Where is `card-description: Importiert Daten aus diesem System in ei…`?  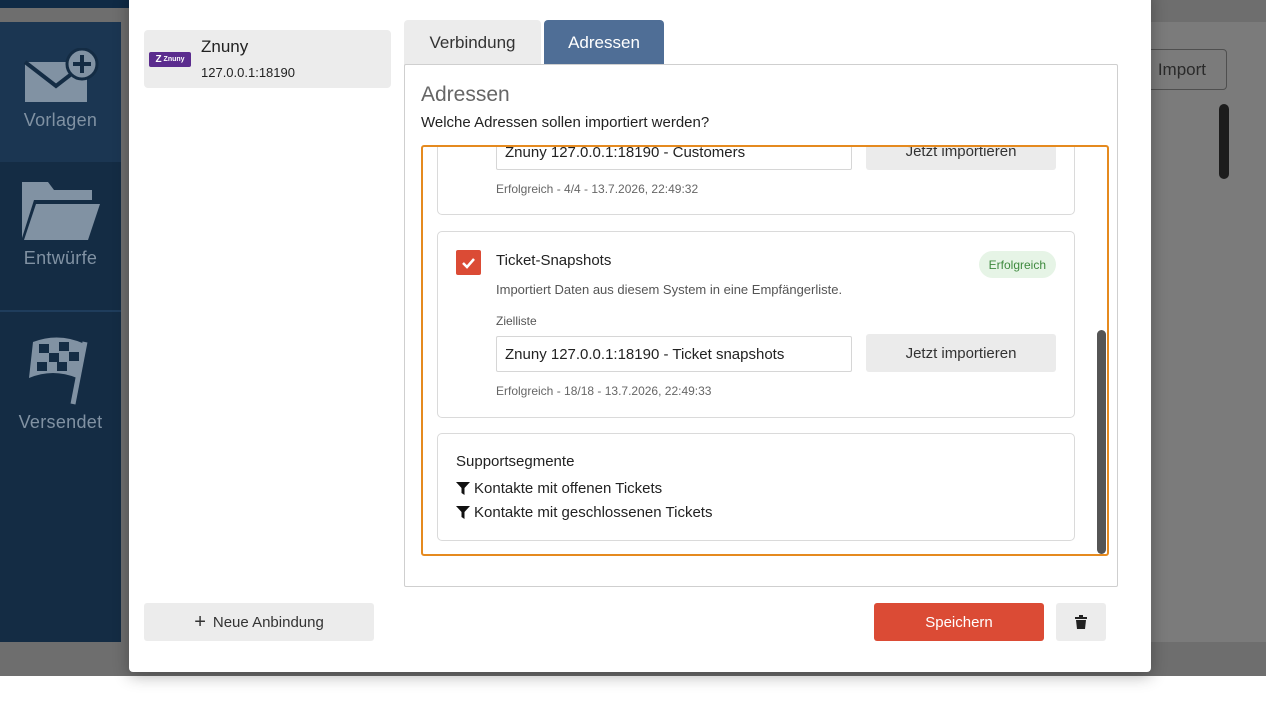
card-description: Importiert Daten aus diesem System in ei… is located at coordinates (669, 289).